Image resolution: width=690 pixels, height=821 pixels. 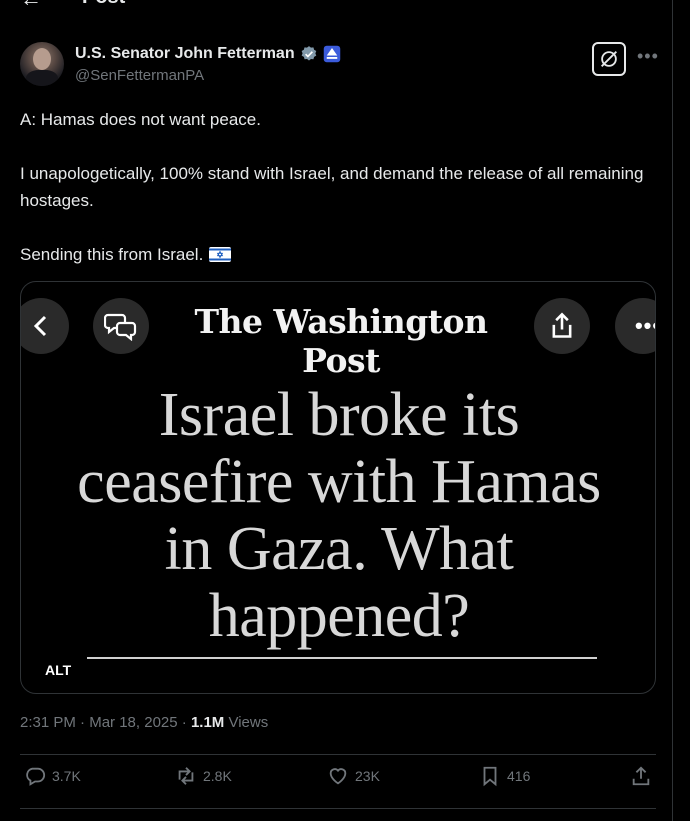 I want to click on bookmark-icon, so click(x=490, y=776).